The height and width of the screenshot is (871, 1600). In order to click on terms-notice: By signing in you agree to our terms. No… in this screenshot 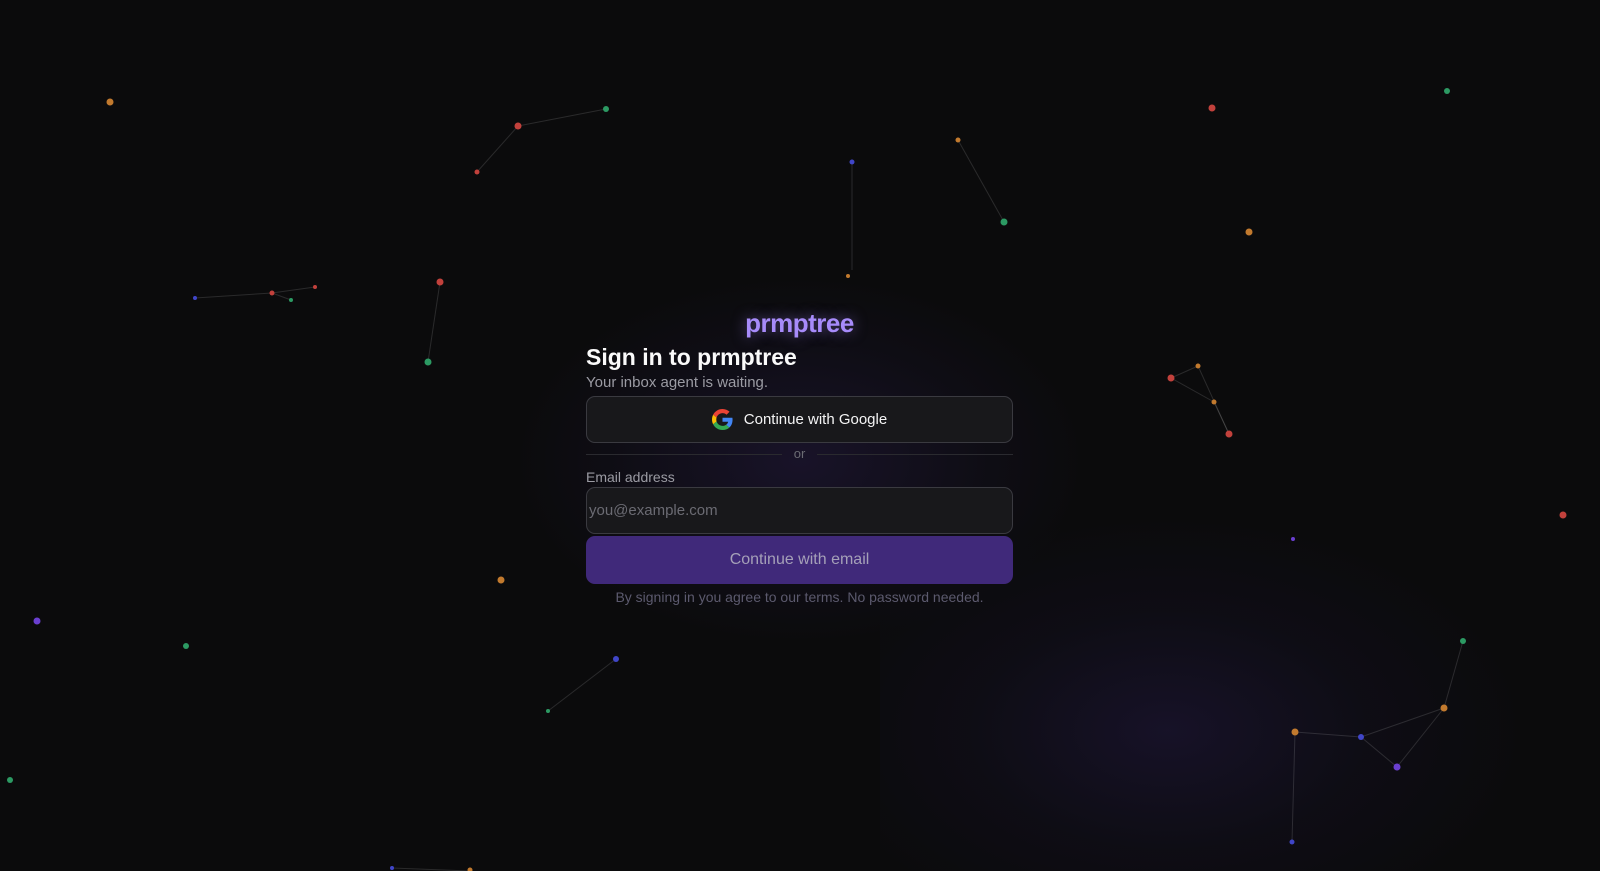, I will do `click(799, 597)`.